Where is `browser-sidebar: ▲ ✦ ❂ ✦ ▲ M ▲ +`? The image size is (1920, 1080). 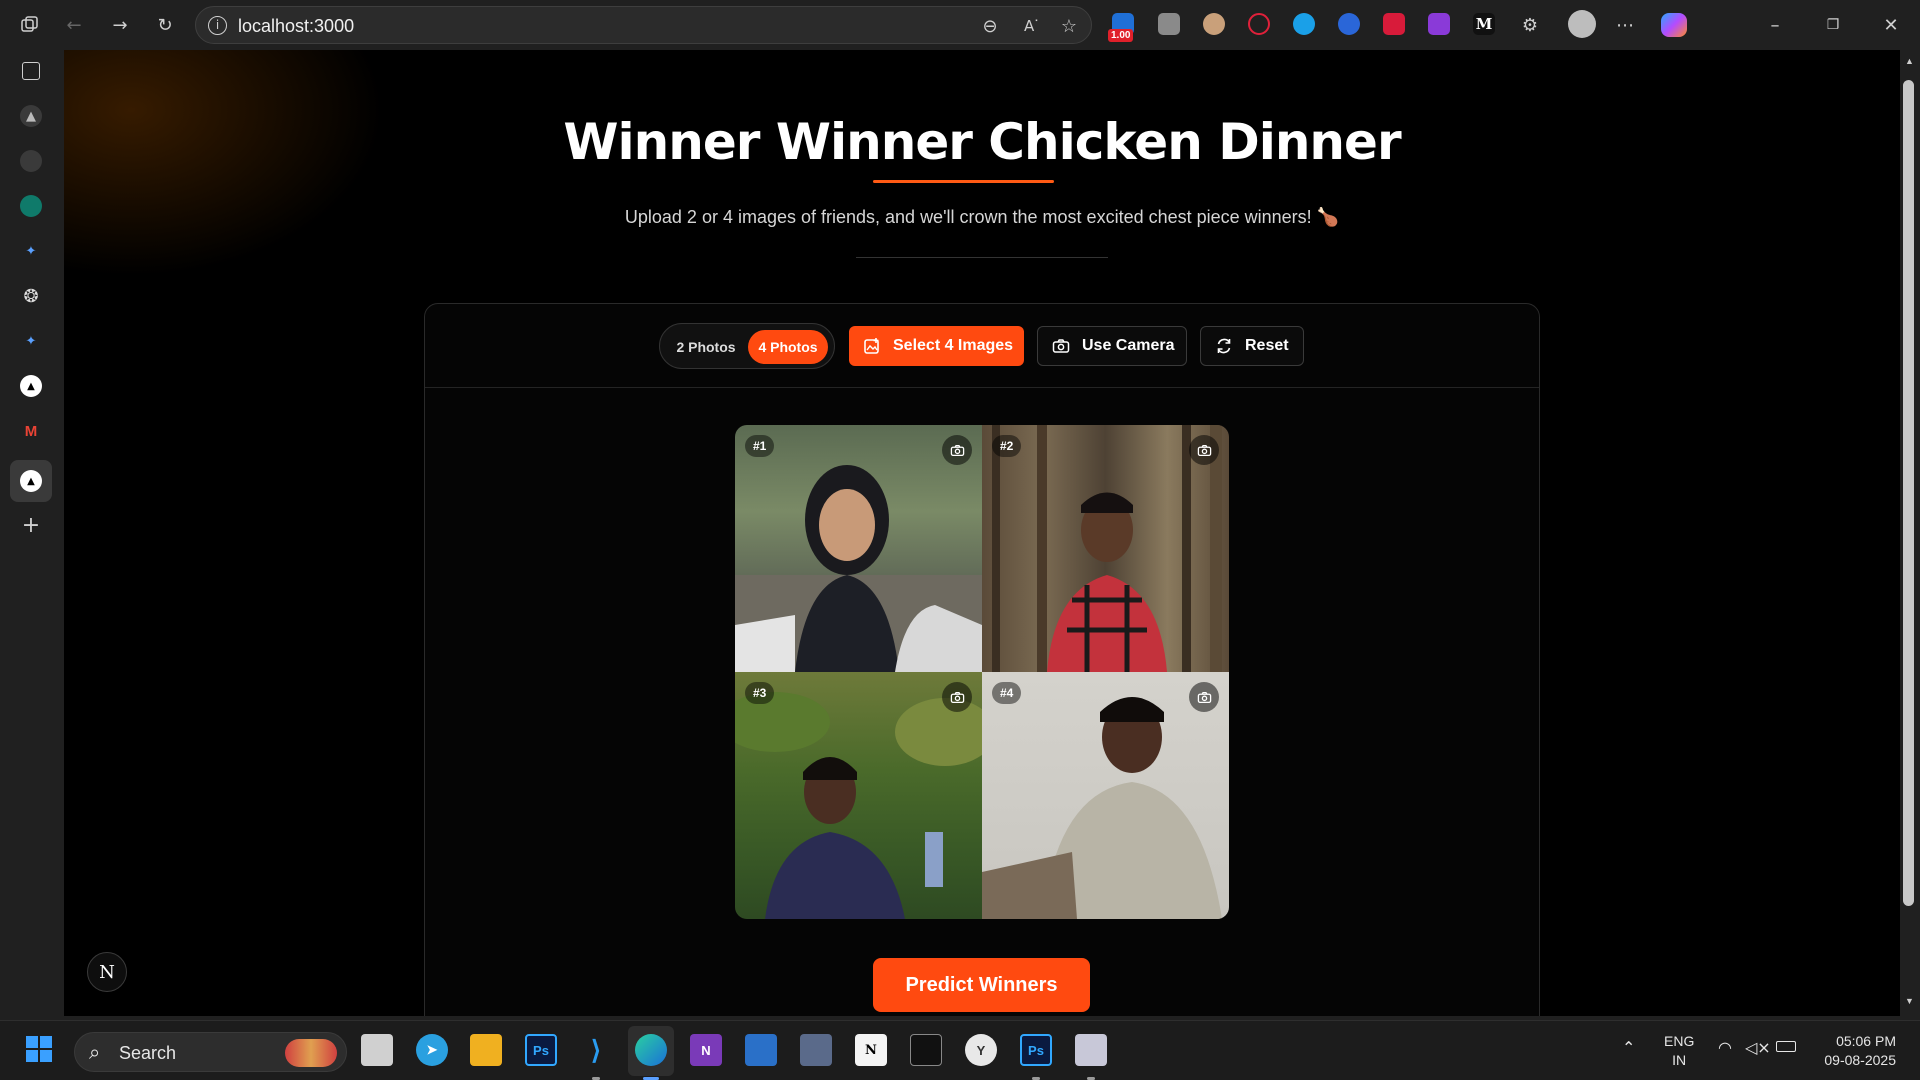
browser-sidebar: ▲ ✦ ❂ ✦ ▲ M ▲ + is located at coordinates (32, 535).